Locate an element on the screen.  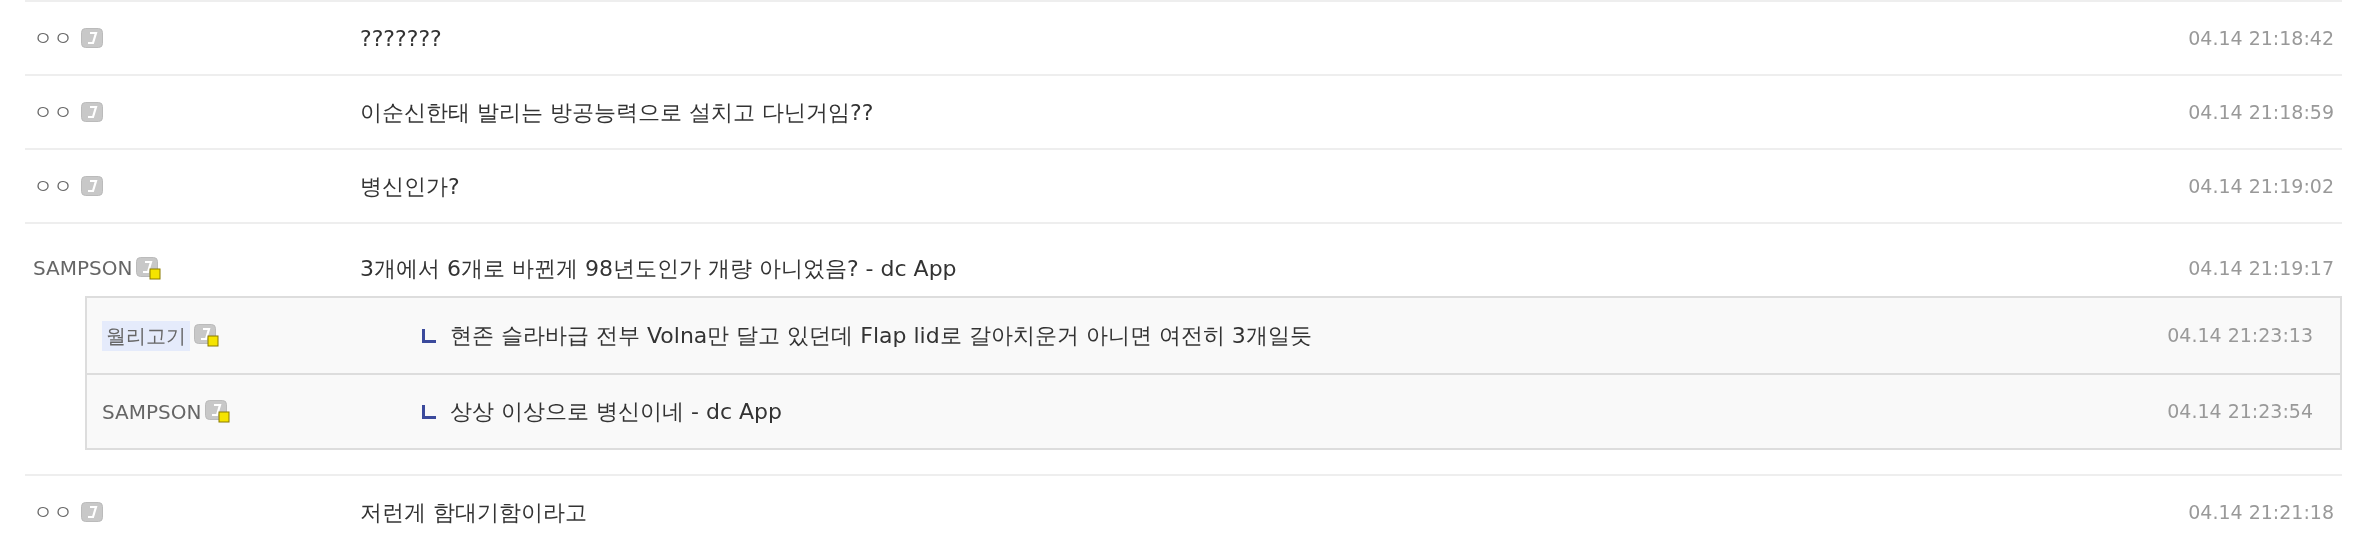
comment-time: 04.14 21:19:17 is located at coordinates (2261, 268).